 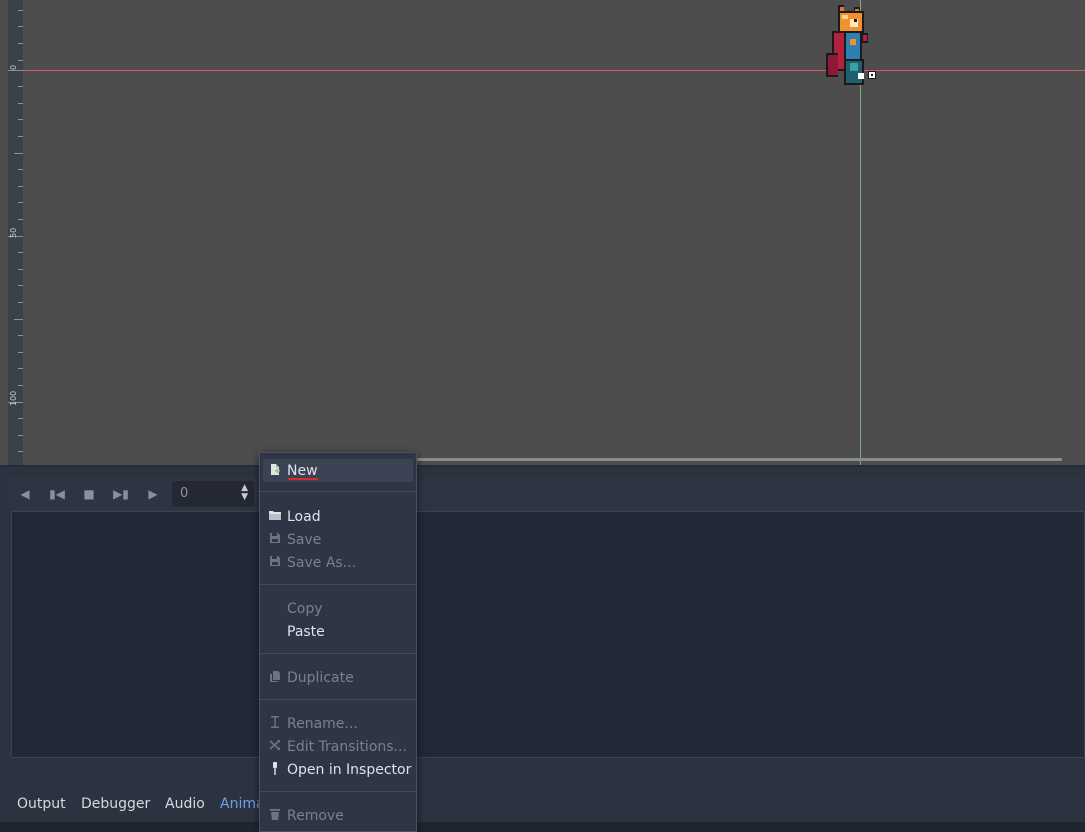 I want to click on menu-item-label: Paste, so click(x=306, y=631).